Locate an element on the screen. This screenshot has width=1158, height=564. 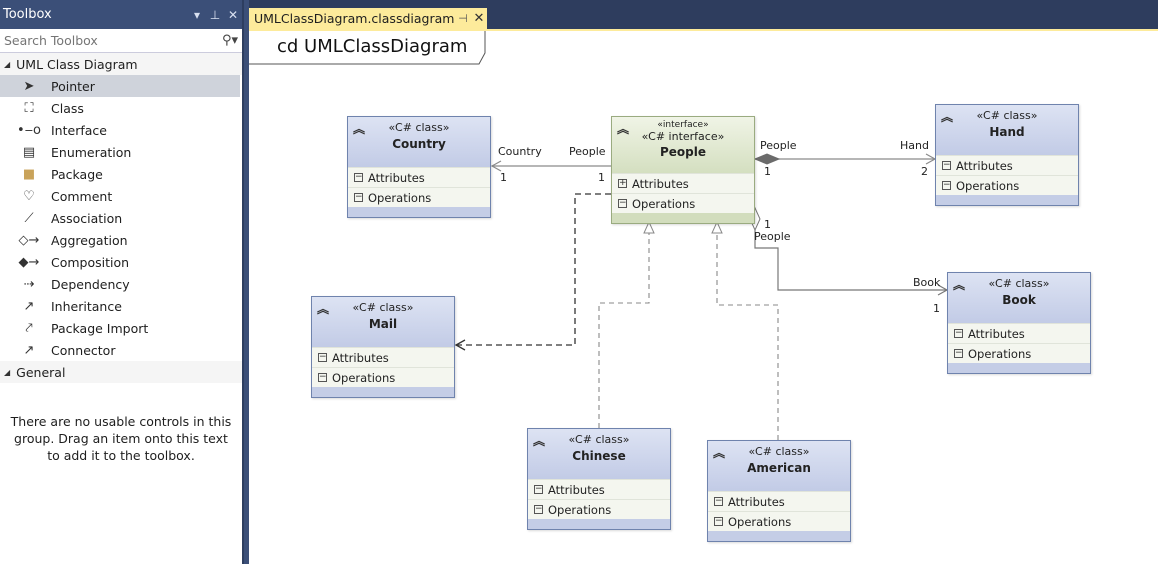
toolbox-item-package-import: ⤤ Package Import is located at coordinates (120, 328).